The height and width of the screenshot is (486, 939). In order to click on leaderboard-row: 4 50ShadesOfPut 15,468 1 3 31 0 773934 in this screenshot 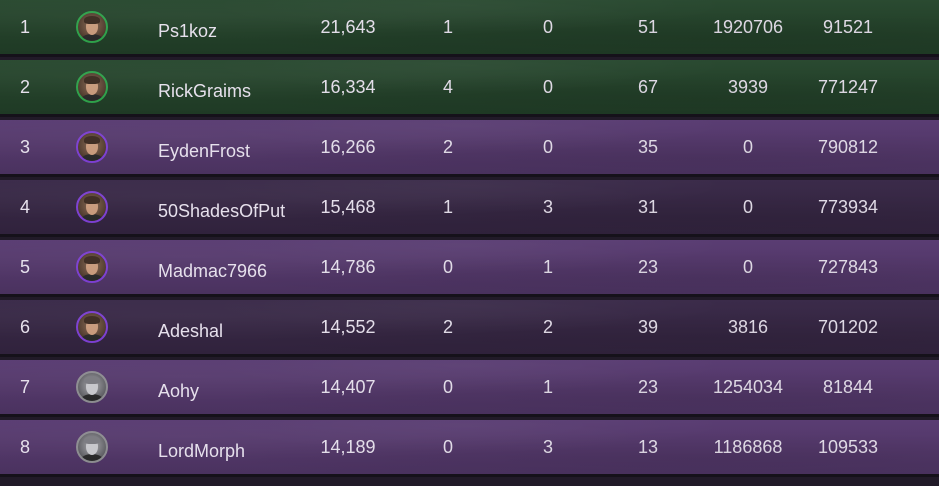, I will do `click(469, 208)`.